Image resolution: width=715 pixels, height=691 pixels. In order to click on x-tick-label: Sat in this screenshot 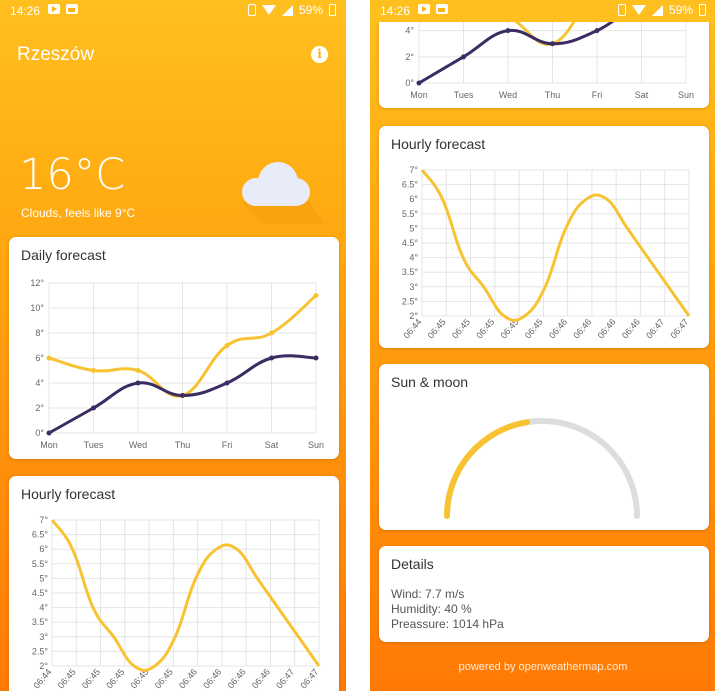, I will do `click(272, 445)`.